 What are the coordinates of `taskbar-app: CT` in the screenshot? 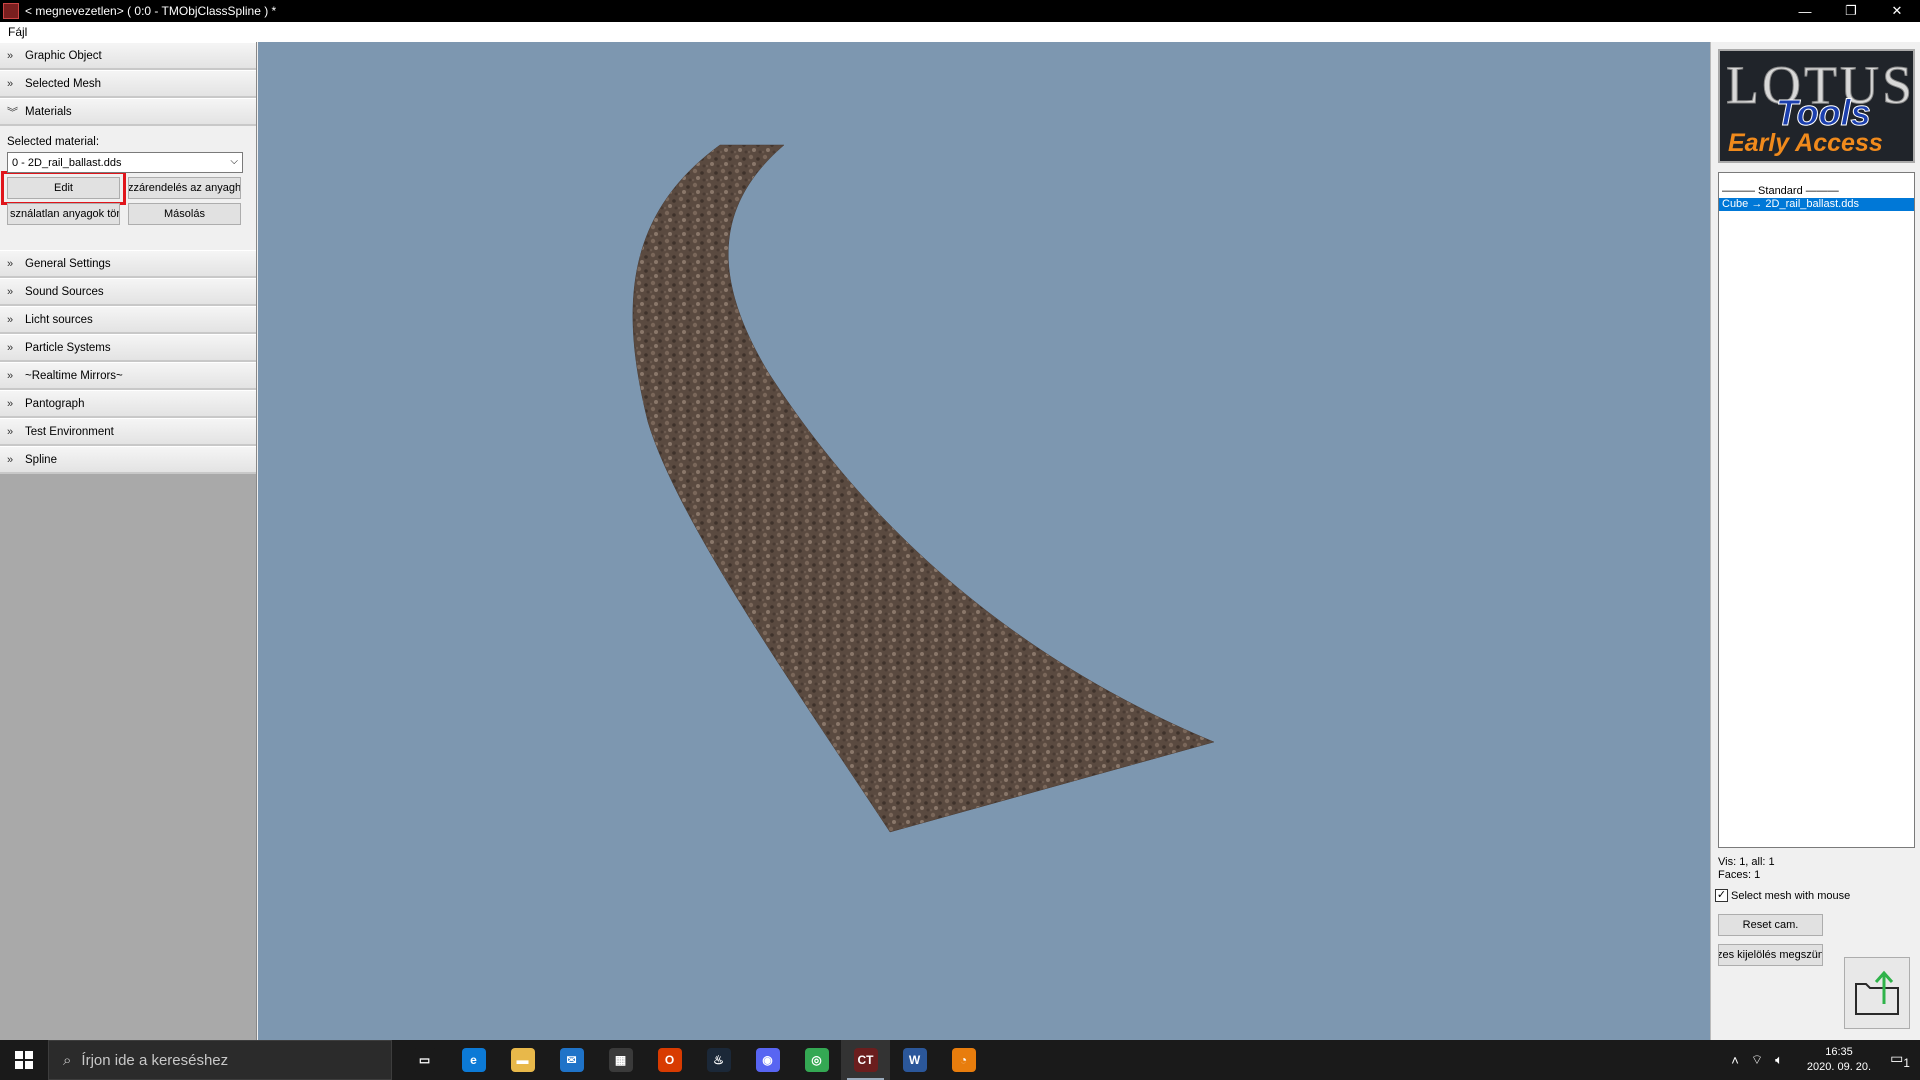 It's located at (865, 1060).